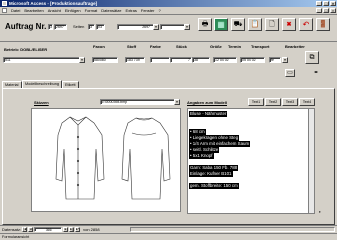  I want to click on col-faxon: Faxon, so click(99, 46).